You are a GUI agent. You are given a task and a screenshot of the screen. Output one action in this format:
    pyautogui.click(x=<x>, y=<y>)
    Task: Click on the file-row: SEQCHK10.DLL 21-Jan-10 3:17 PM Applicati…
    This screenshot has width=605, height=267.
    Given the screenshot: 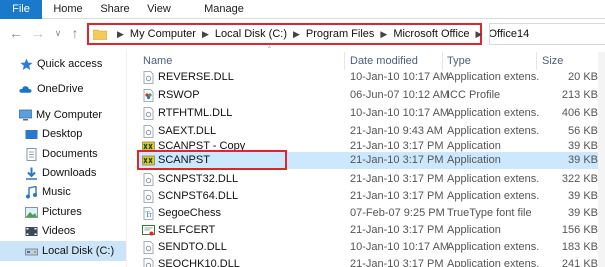 What is the action you would take?
    pyautogui.click(x=371, y=261)
    